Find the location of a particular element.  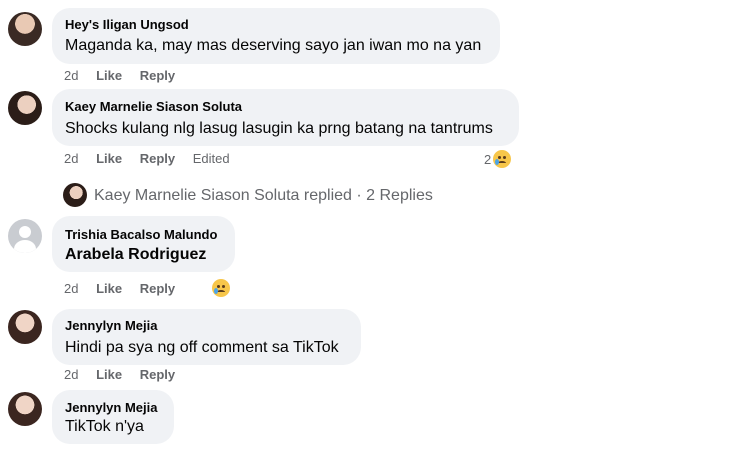

comment-author: Jennylyn Mejia is located at coordinates (111, 407).